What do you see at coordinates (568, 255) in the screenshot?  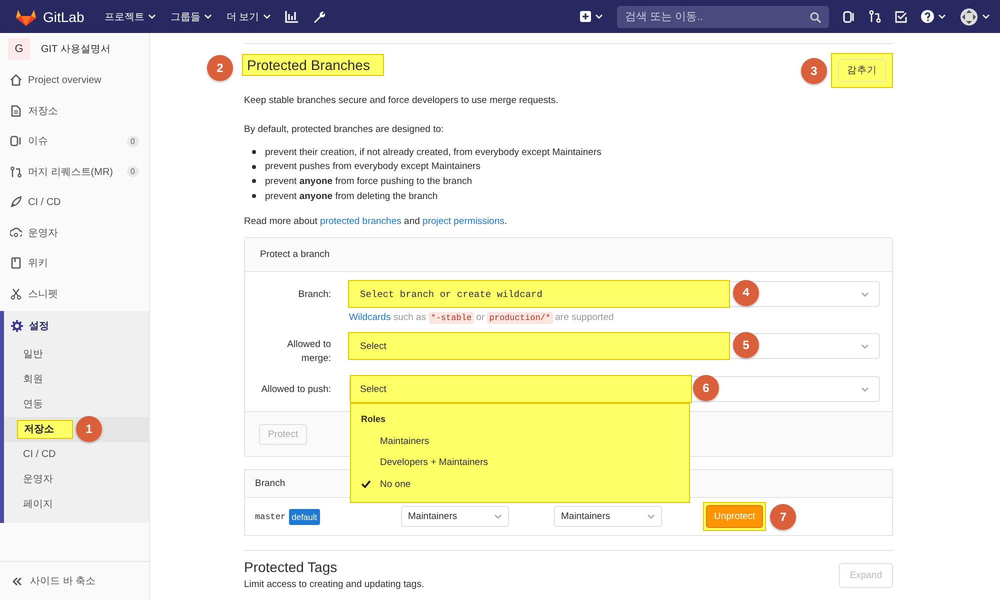 I see `panel-header: Protect a branch` at bounding box center [568, 255].